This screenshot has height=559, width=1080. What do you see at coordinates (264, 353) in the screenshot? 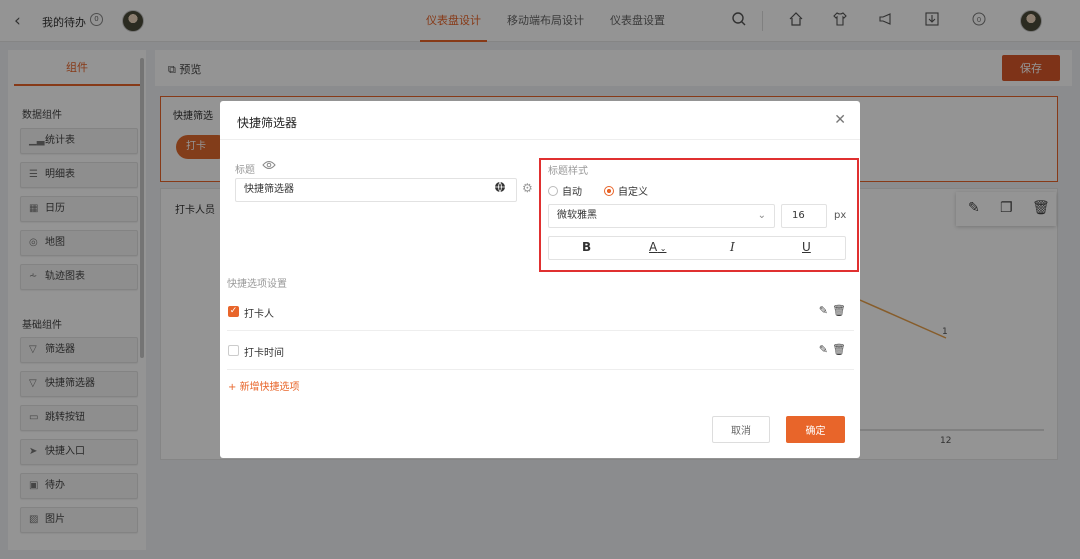
I see `option-label: 打卡时间` at bounding box center [264, 353].